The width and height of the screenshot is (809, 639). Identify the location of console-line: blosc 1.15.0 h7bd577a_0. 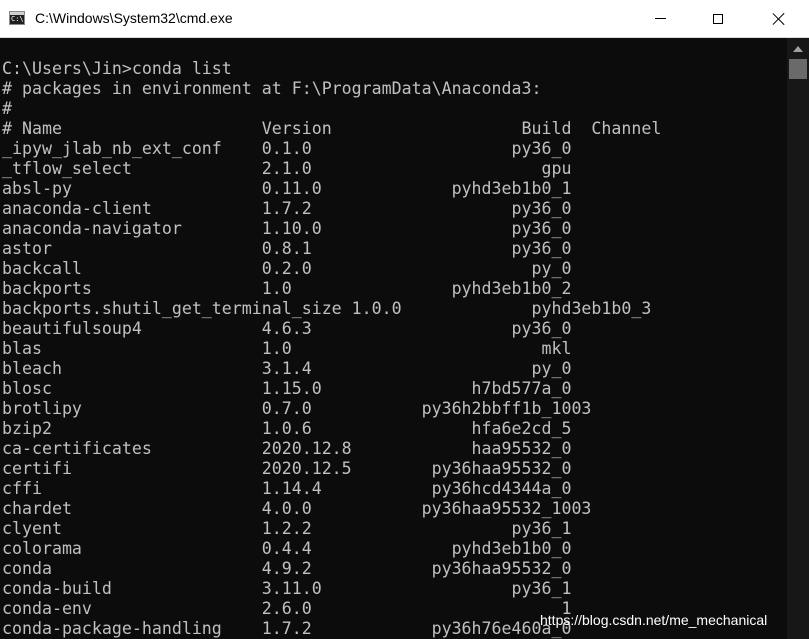
(287, 388).